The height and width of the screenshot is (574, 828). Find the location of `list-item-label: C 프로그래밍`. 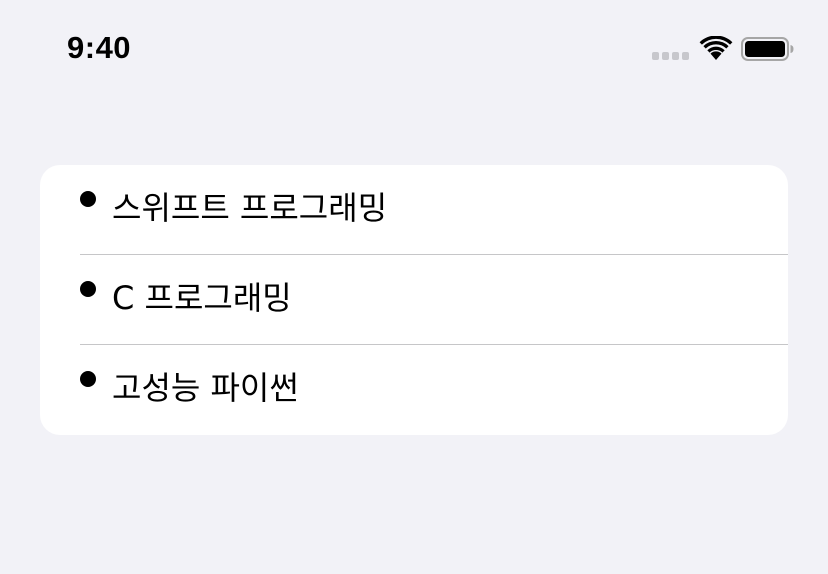

list-item-label: C 프로그래밍 is located at coordinates (202, 298).